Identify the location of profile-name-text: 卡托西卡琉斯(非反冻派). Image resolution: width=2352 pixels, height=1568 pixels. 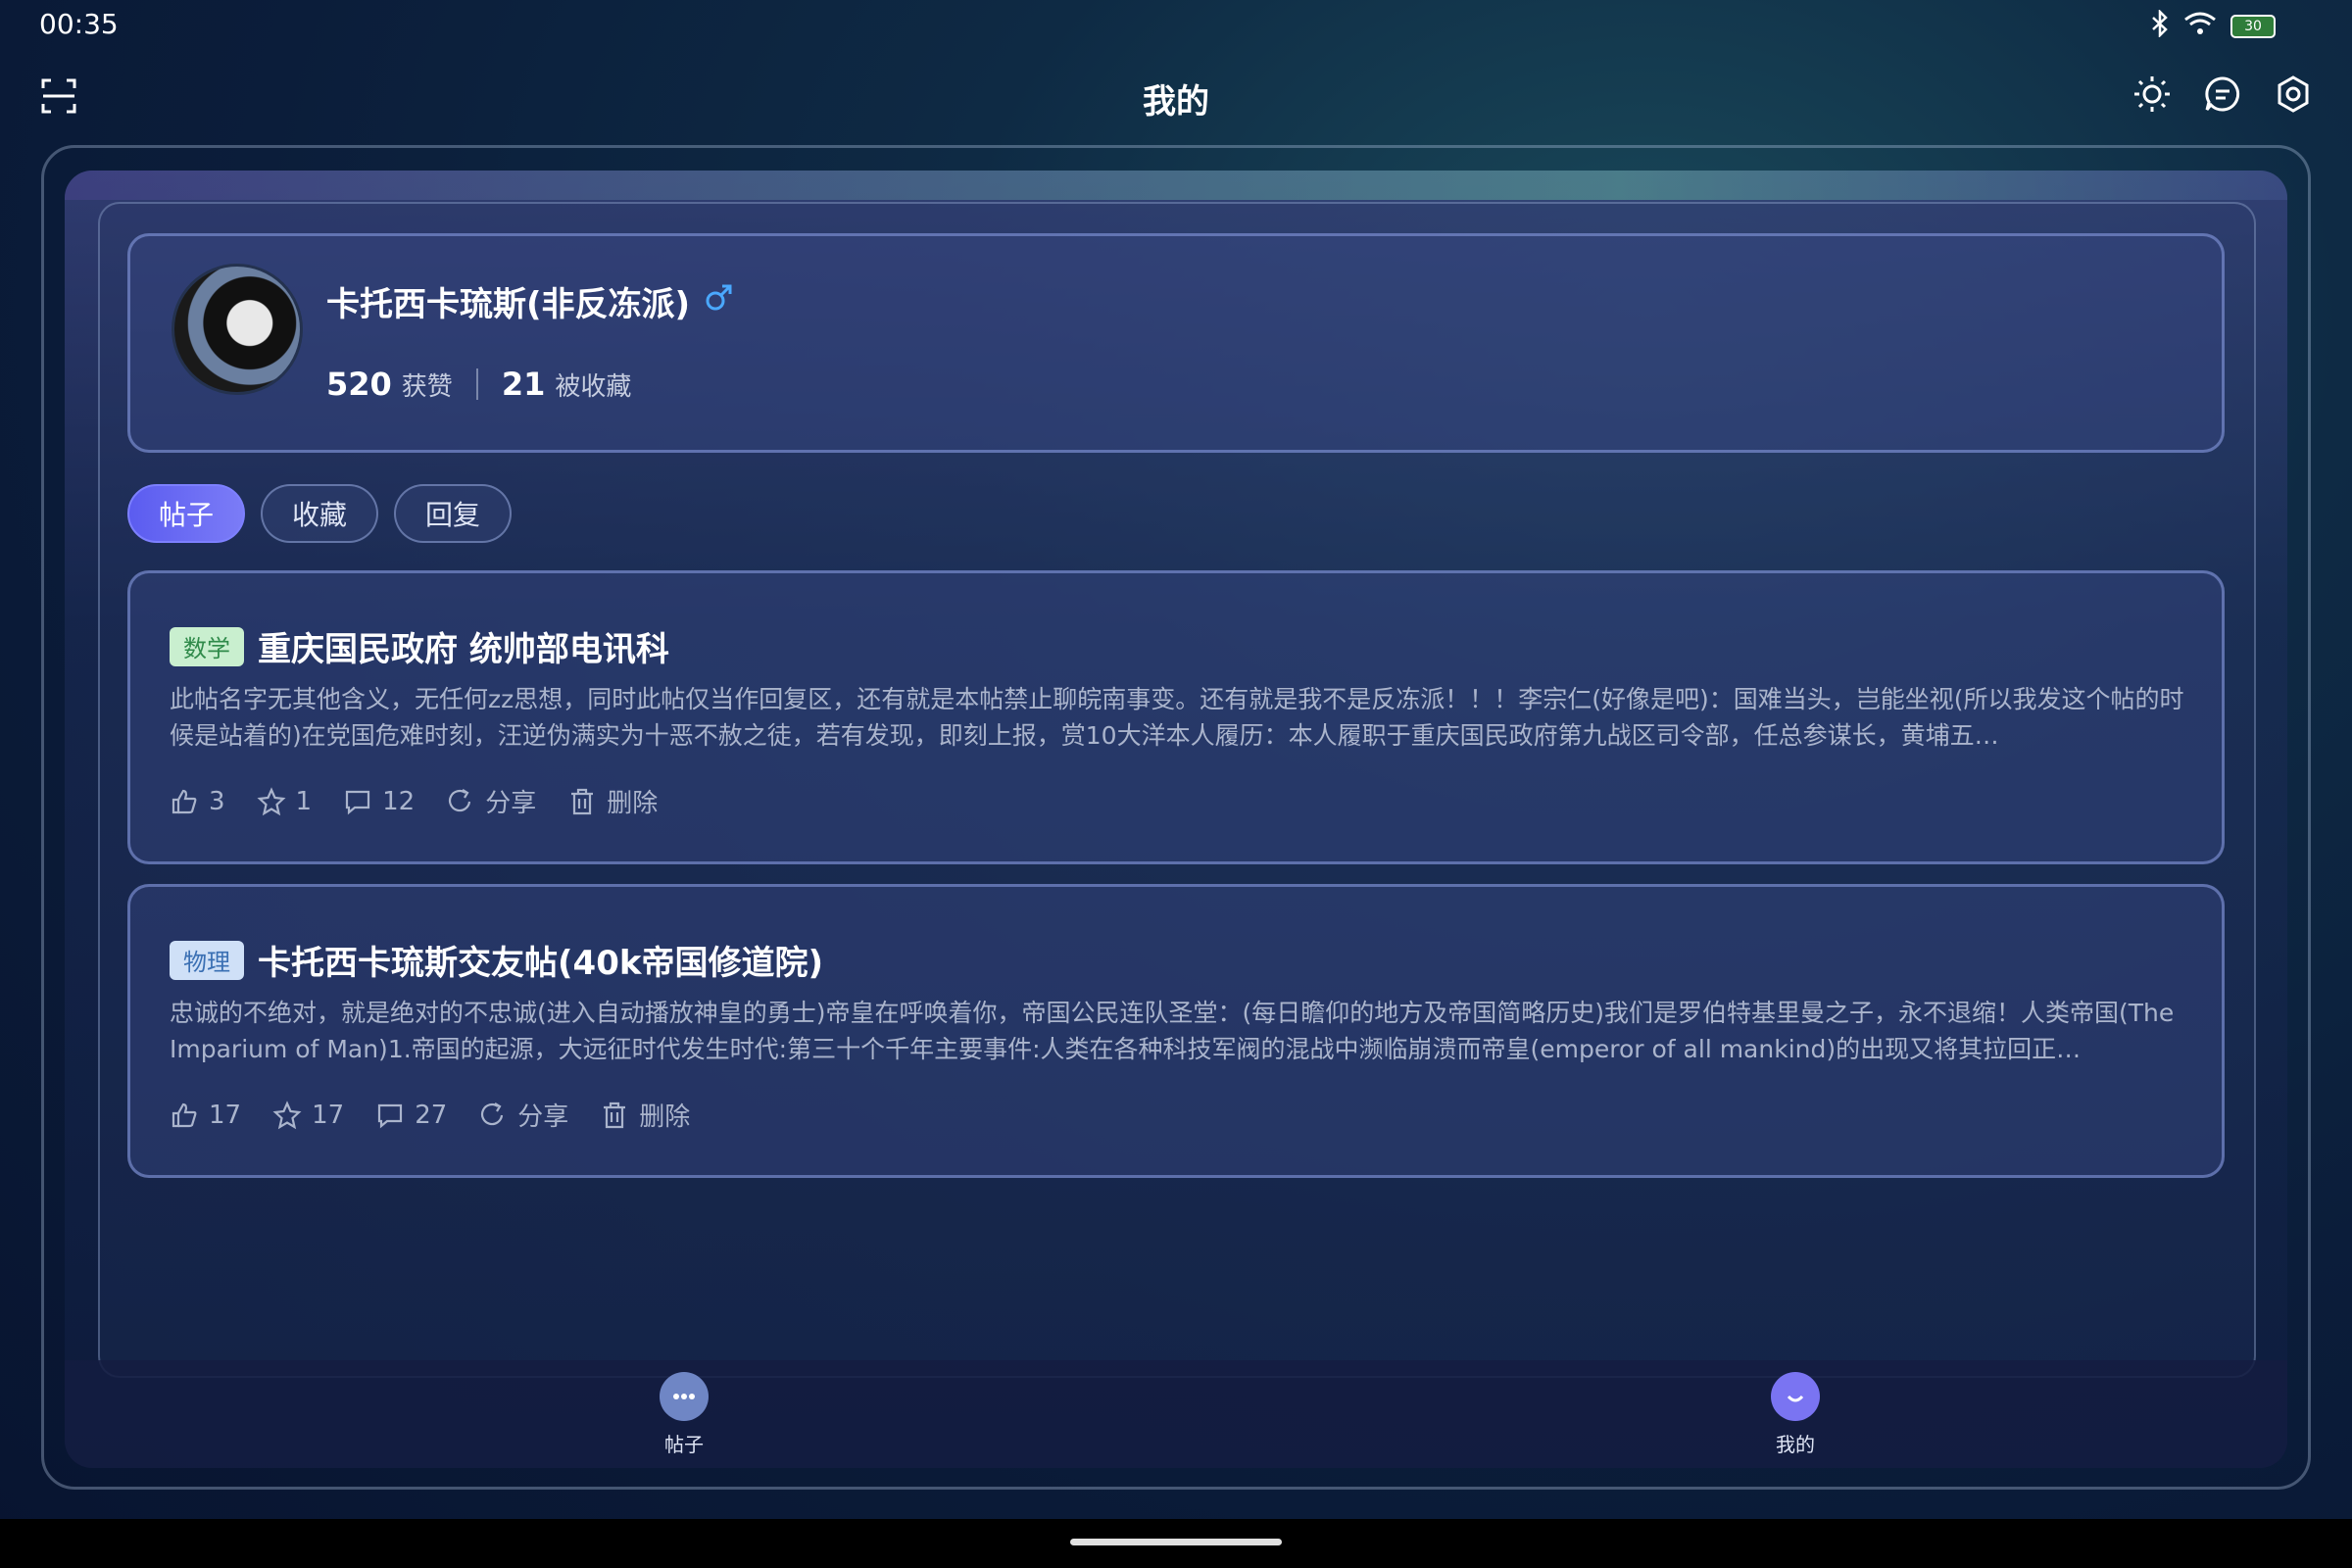
(508, 304).